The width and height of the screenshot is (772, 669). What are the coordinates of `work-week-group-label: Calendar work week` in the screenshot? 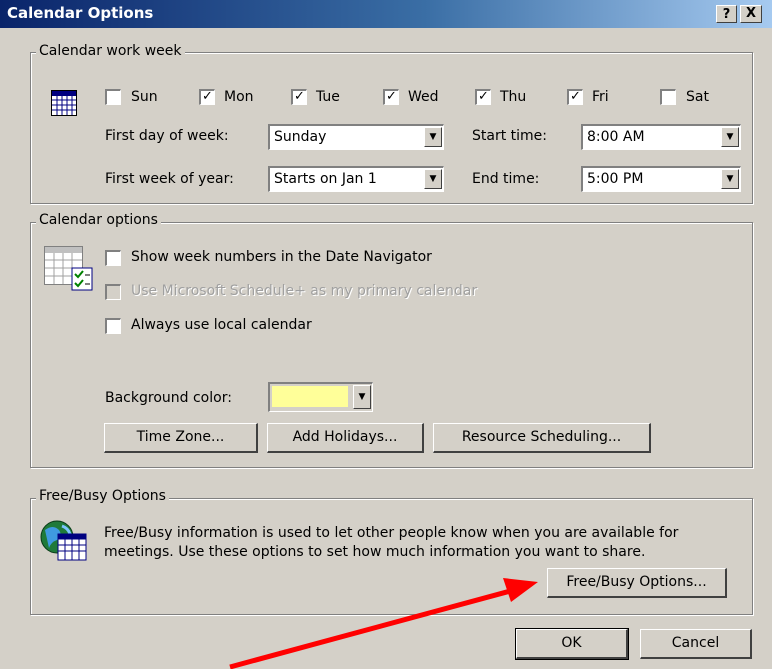 It's located at (110, 51).